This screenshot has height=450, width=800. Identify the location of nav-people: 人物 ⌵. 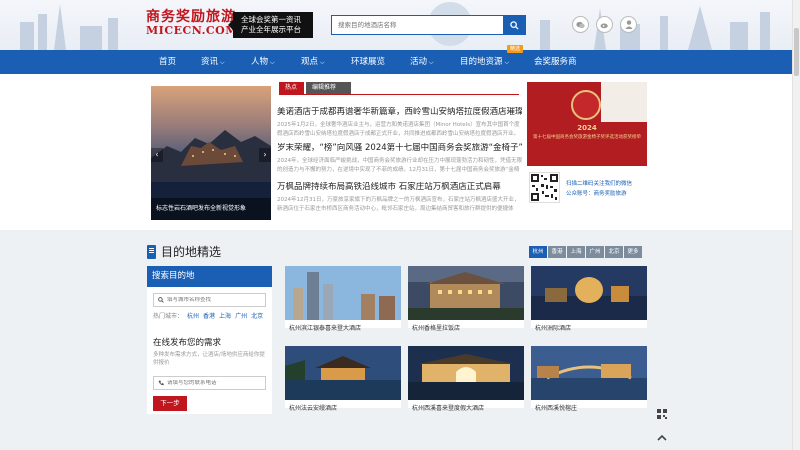
(263, 62).